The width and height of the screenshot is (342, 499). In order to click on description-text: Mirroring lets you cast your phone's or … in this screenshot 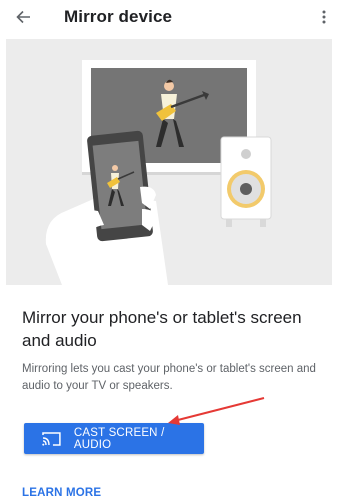, I will do `click(169, 377)`.